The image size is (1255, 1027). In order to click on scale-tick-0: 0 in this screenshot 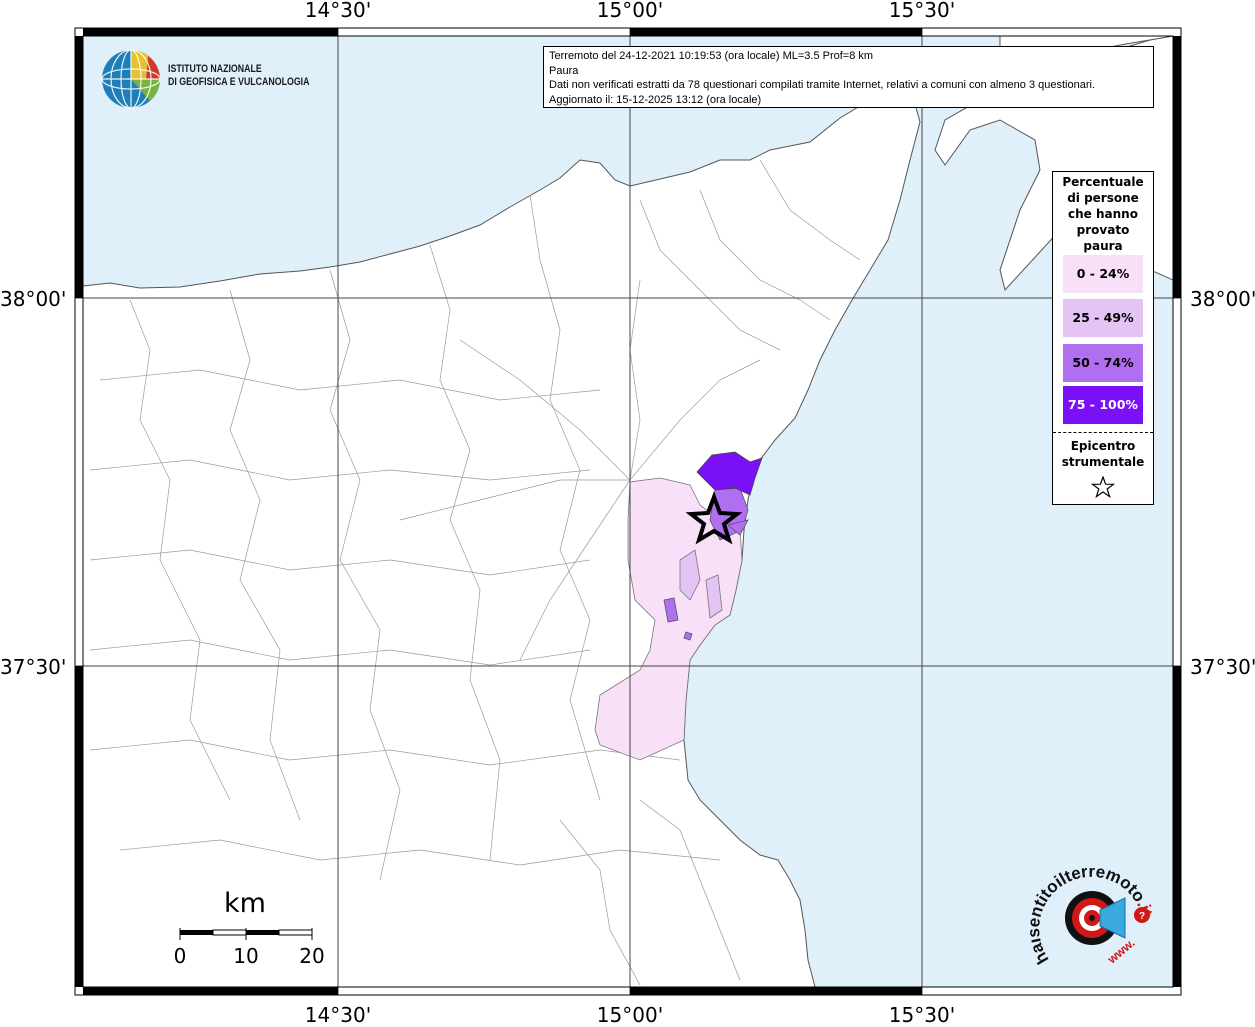, I will do `click(180, 956)`.